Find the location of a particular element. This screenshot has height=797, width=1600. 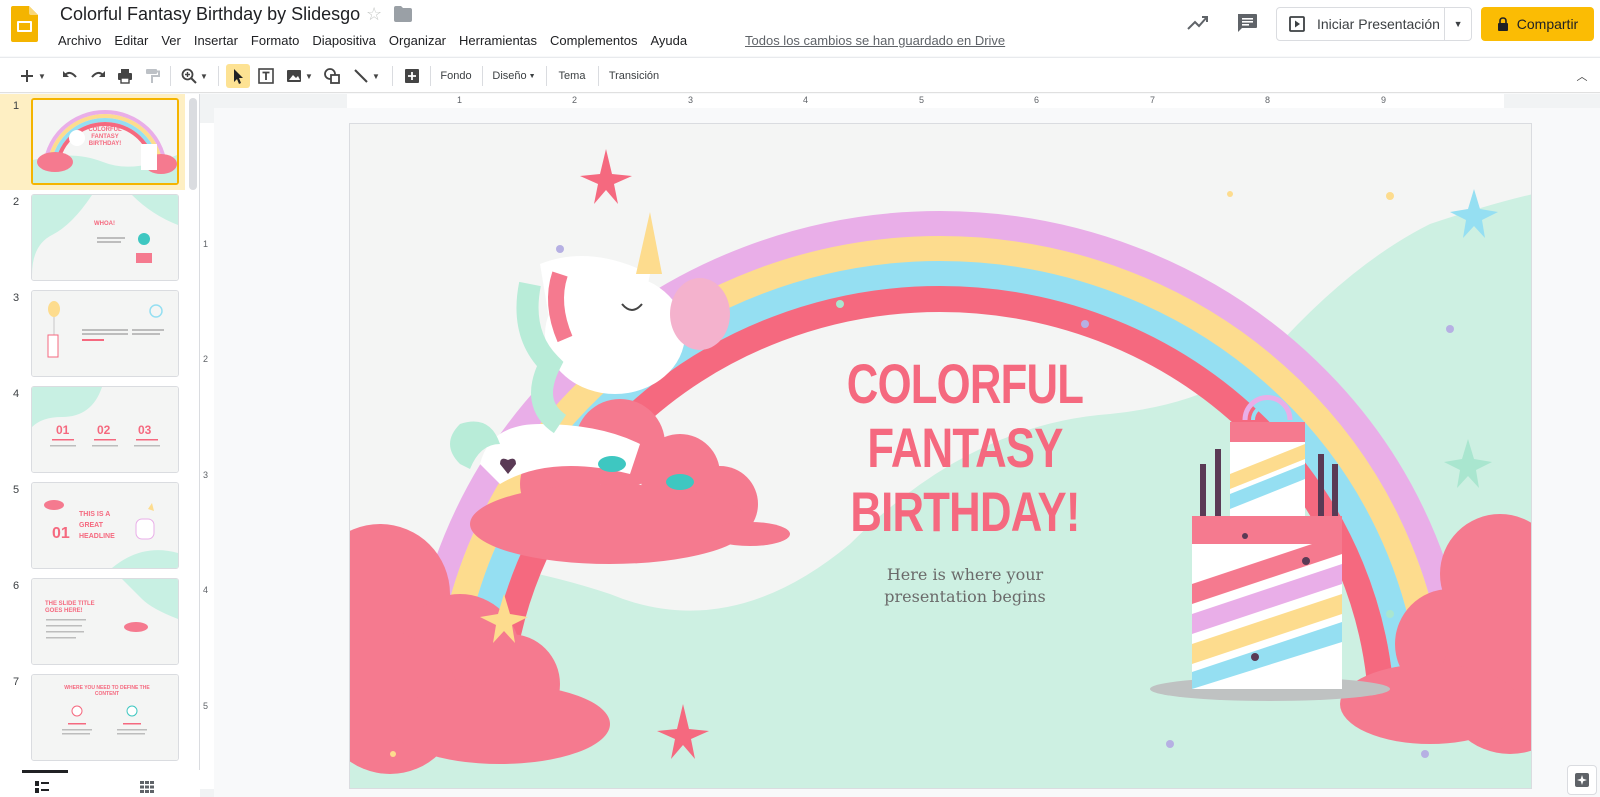

slide-subtitle: Here is where your presentation begins is located at coordinates (965, 586).